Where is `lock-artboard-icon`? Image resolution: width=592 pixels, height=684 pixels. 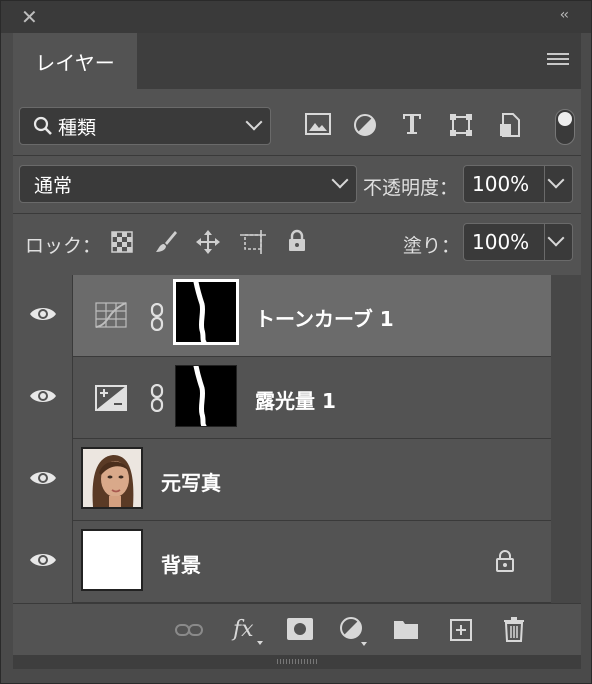
lock-artboard-icon is located at coordinates (253, 244).